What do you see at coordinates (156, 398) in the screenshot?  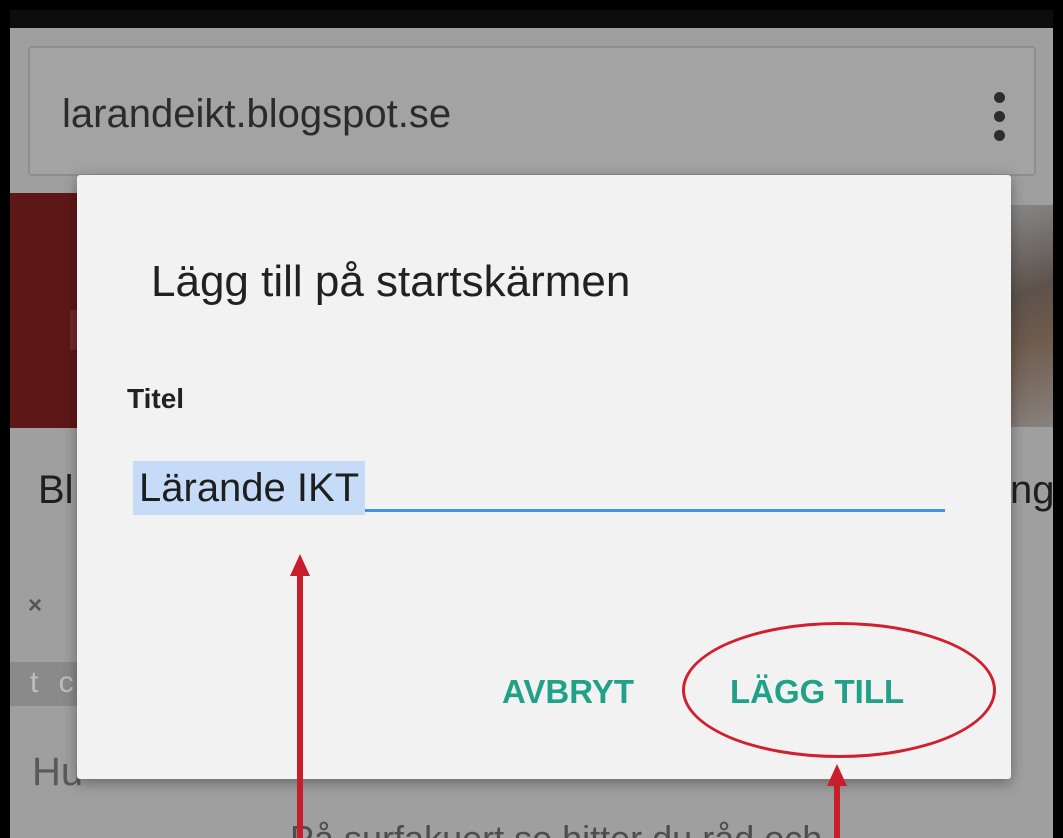 I see `title-field-label: Titel` at bounding box center [156, 398].